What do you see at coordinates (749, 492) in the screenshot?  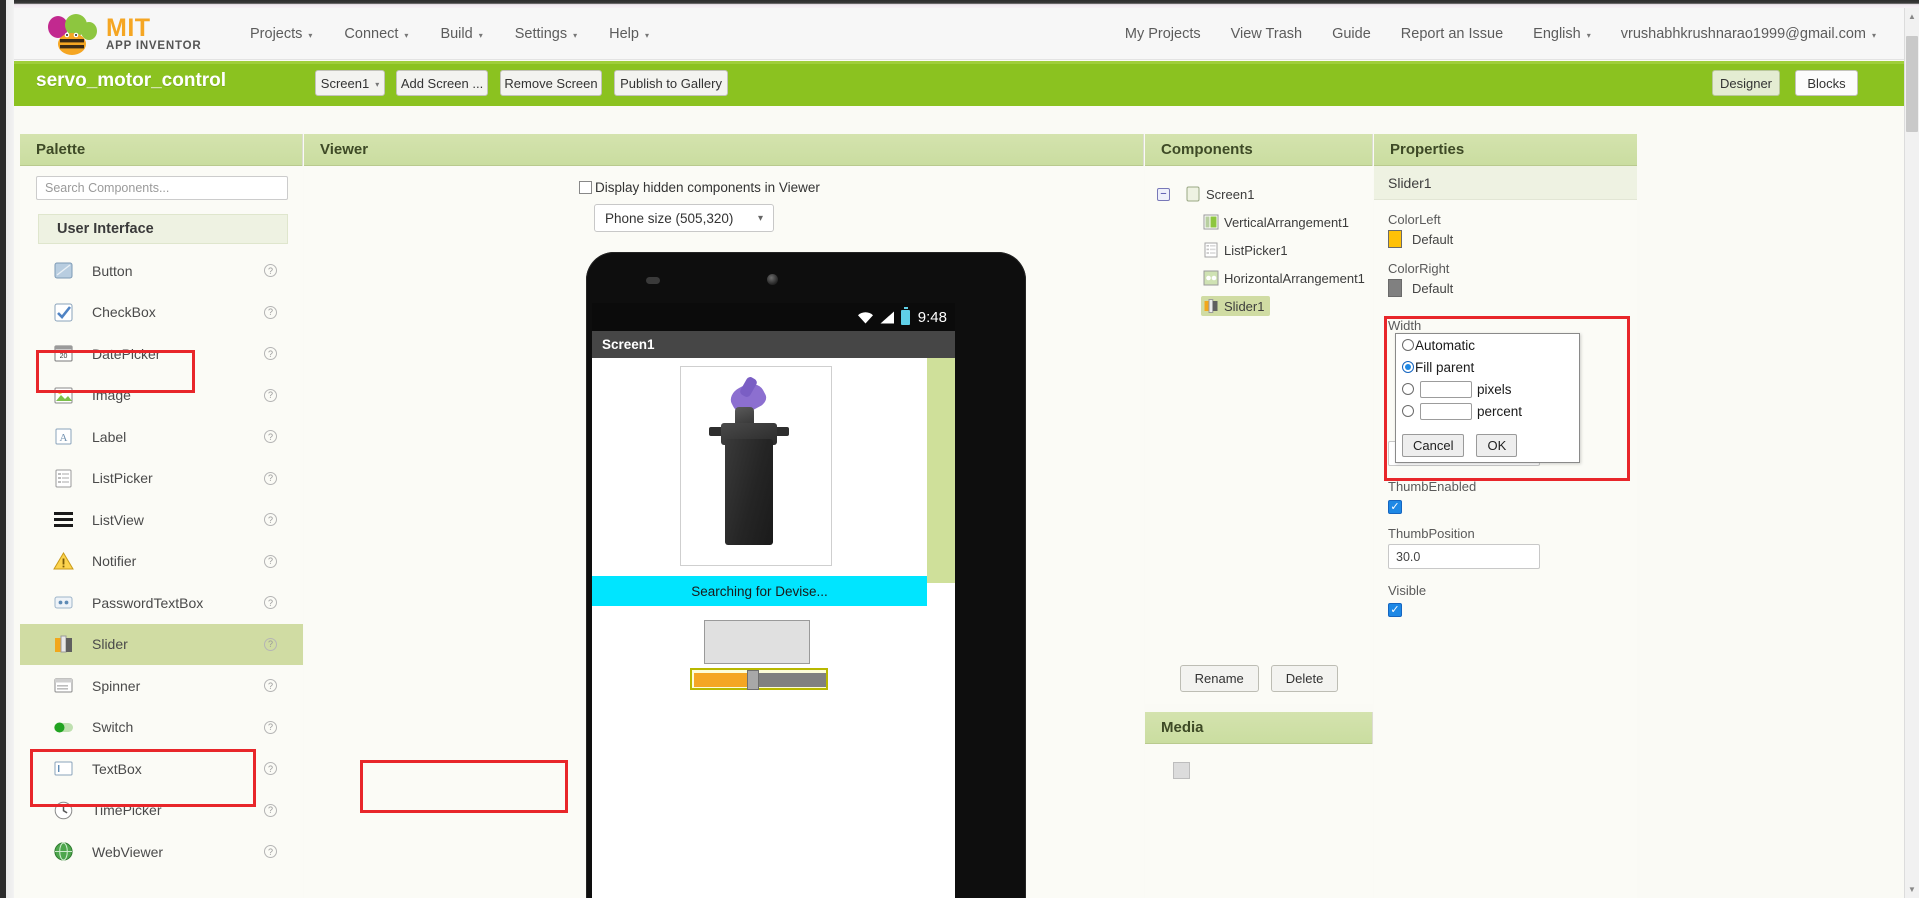 I see `servo-body-part` at bounding box center [749, 492].